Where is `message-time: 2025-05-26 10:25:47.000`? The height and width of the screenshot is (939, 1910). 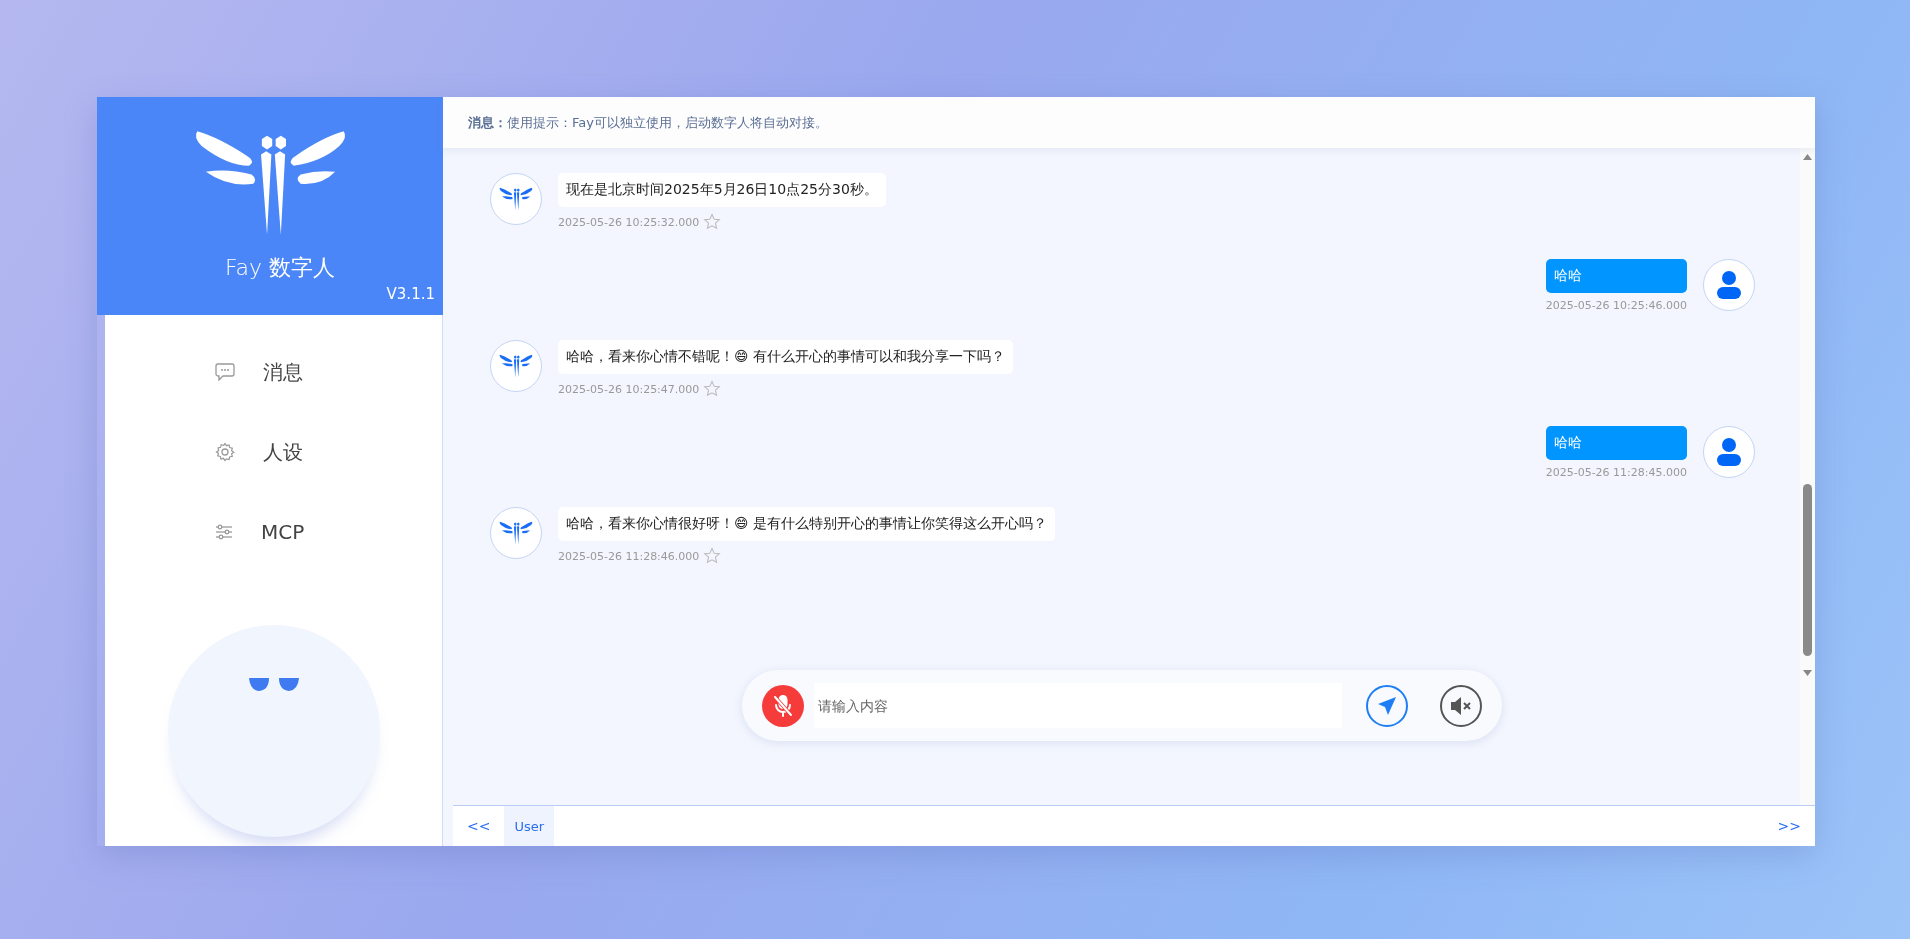 message-time: 2025-05-26 10:25:47.000 is located at coordinates (629, 389).